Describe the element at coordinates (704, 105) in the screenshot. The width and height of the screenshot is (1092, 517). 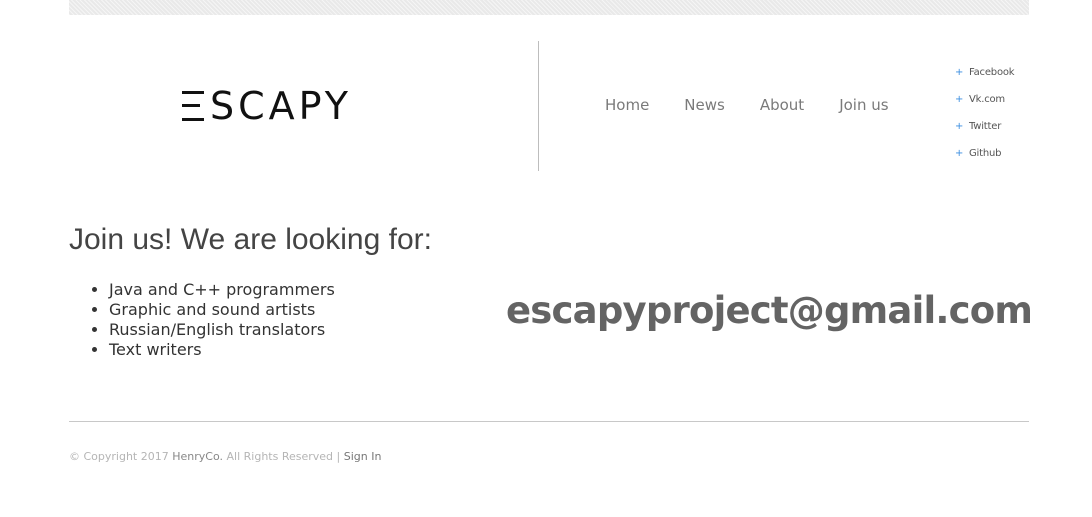
I see `nav-news: News` at that location.